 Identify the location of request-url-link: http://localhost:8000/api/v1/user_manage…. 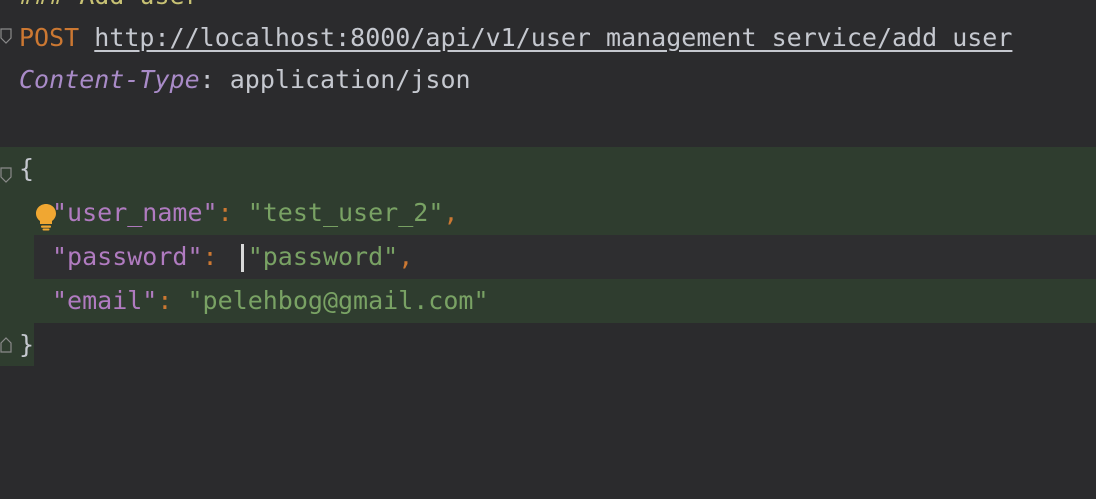
(553, 37).